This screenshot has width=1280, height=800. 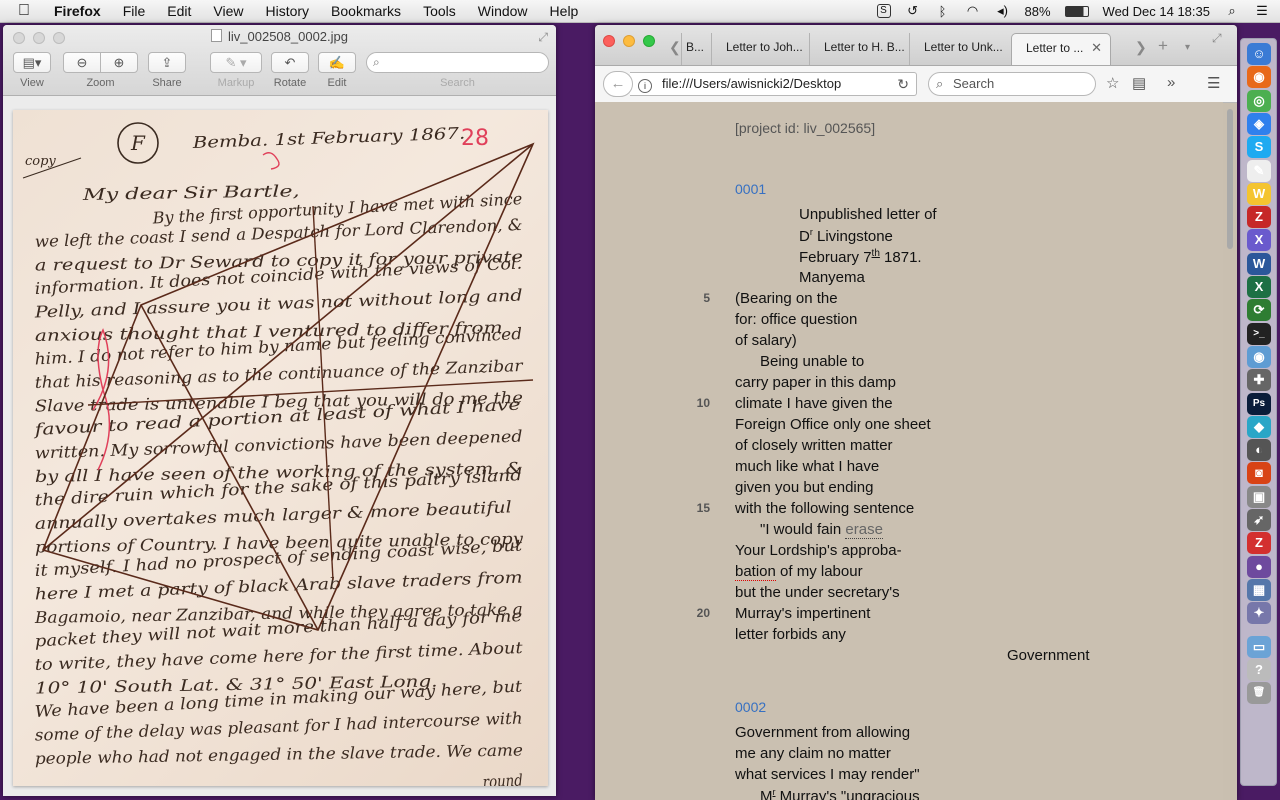 I want to click on rocket-icon: ➶, so click(x=1259, y=520).